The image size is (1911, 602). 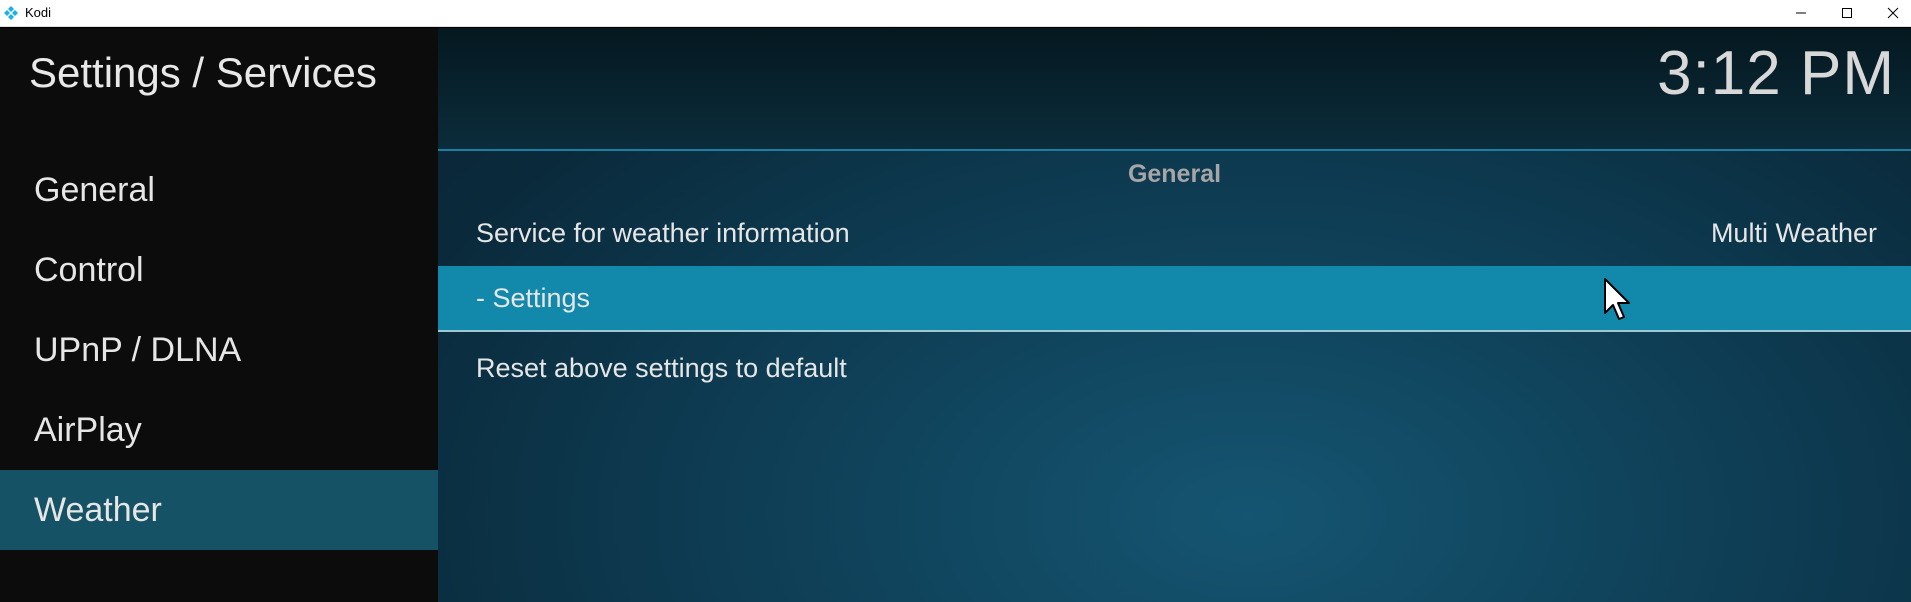 What do you see at coordinates (11, 13) in the screenshot?
I see `kodi-logo-icon` at bounding box center [11, 13].